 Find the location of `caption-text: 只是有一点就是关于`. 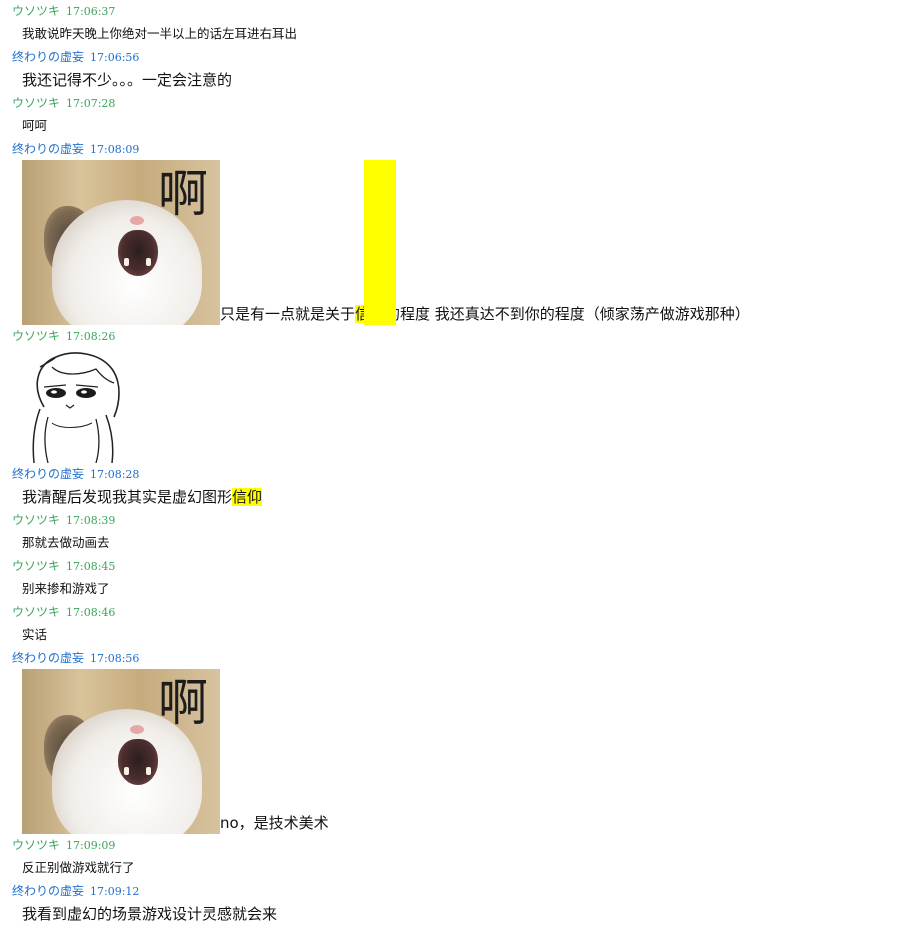

caption-text: 只是有一点就是关于 is located at coordinates (288, 314).